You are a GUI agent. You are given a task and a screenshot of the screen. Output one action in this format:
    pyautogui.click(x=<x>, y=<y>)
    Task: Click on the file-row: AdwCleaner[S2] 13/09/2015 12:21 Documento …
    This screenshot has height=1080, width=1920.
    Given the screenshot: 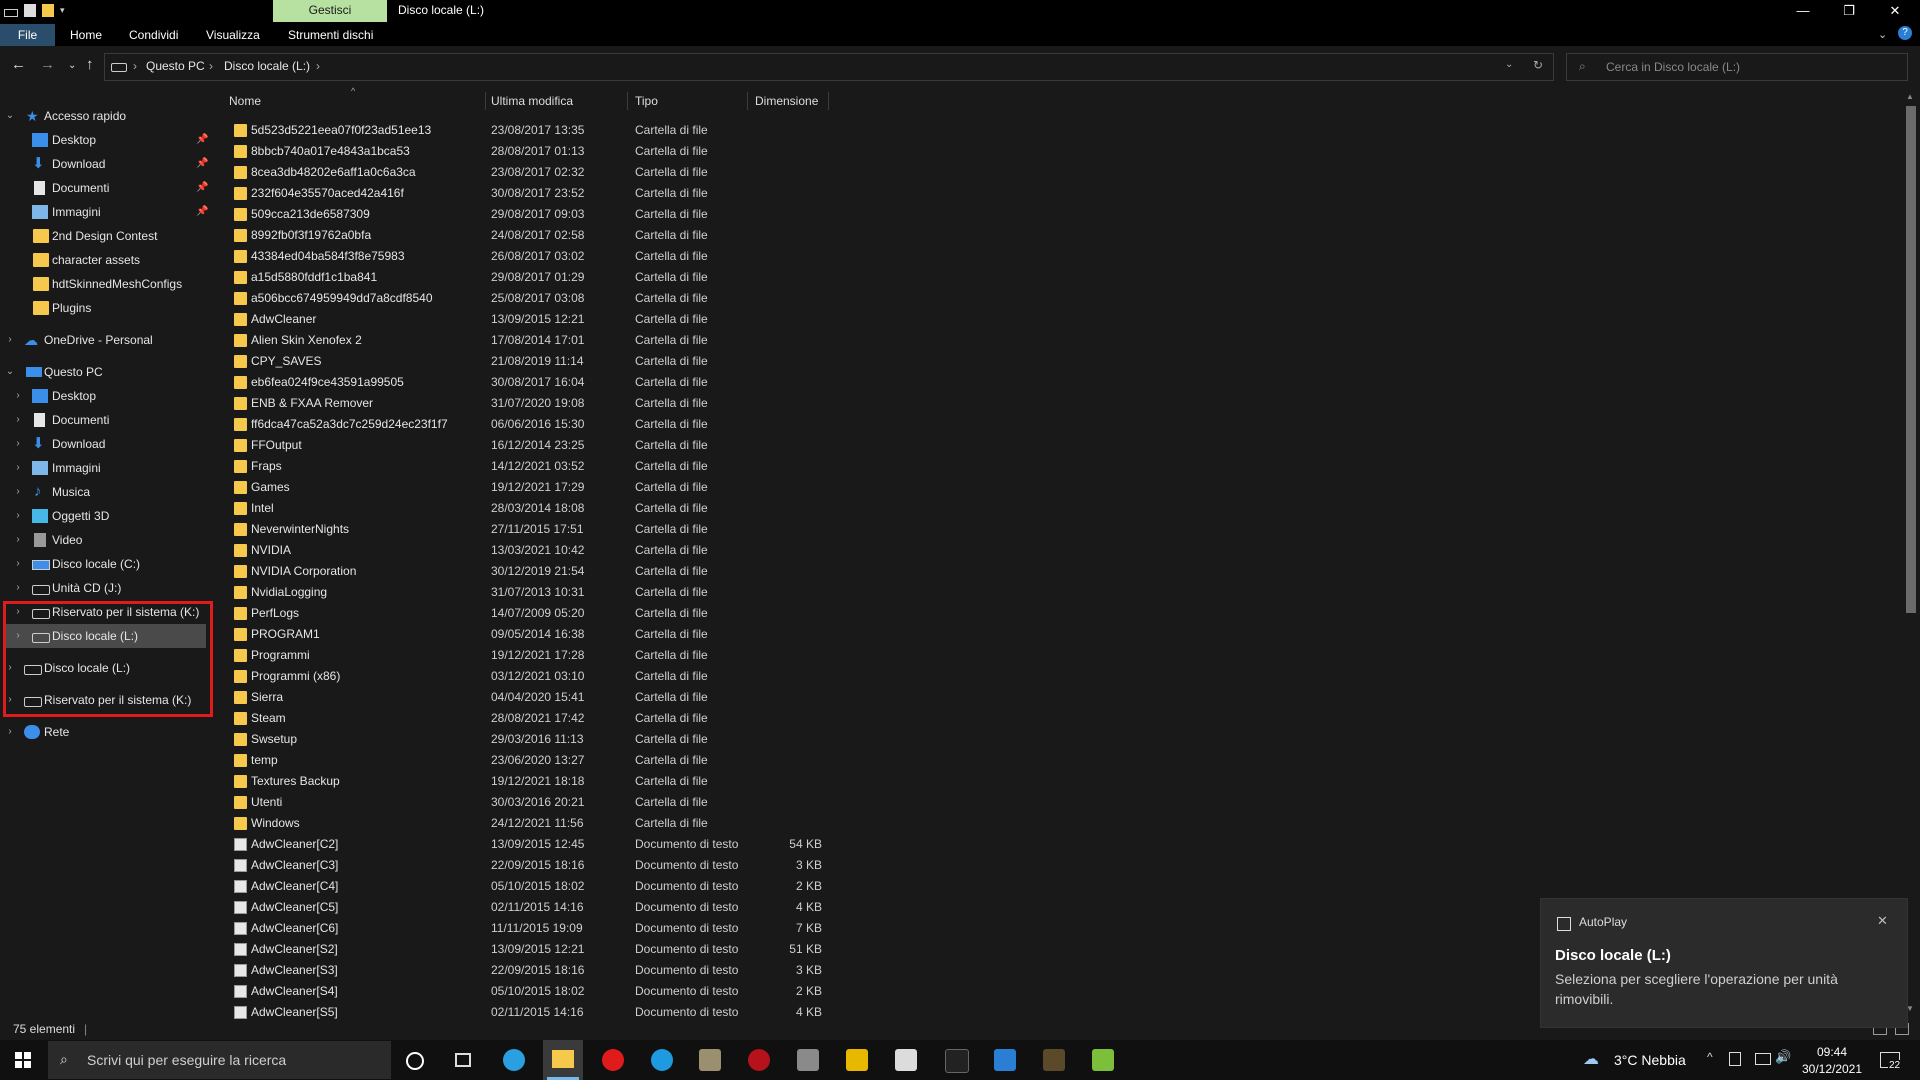 What is the action you would take?
    pyautogui.click(x=532, y=949)
    